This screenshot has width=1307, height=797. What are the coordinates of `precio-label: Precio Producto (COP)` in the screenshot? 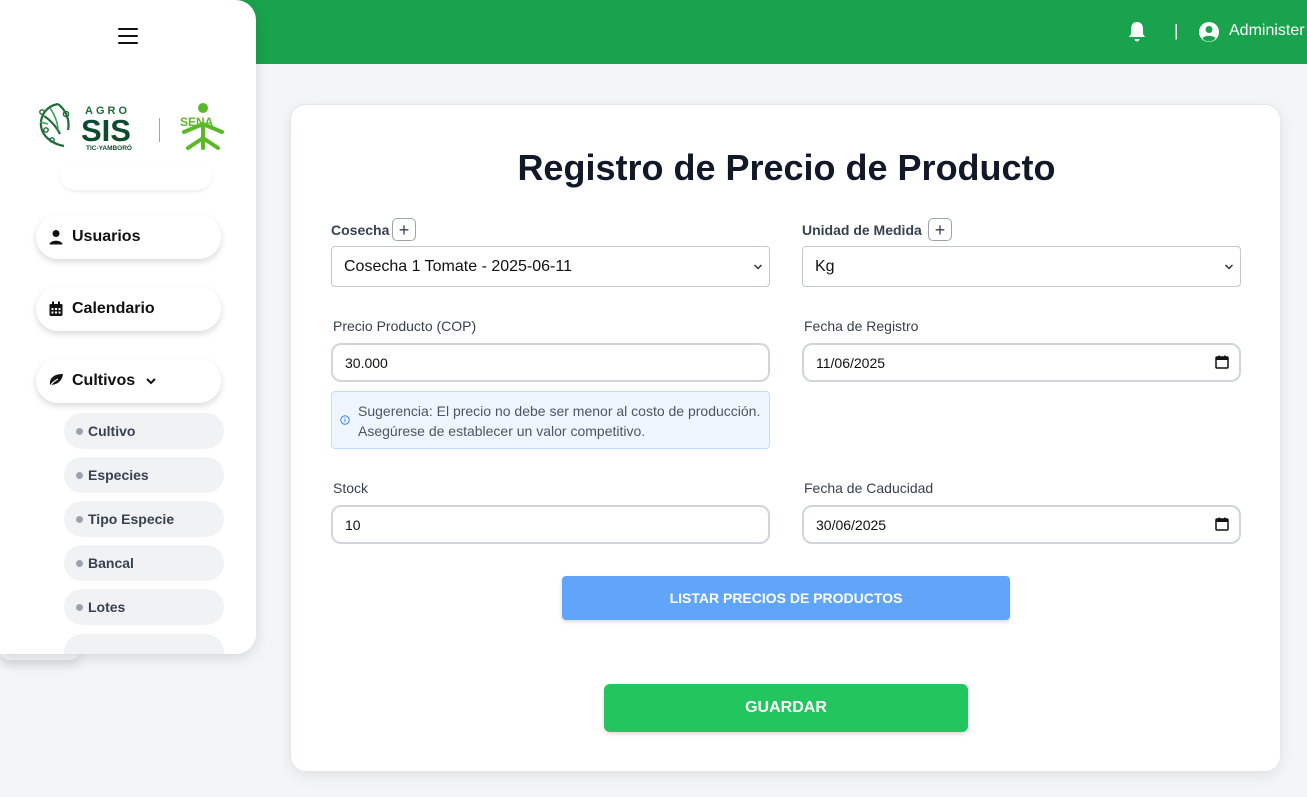 It's located at (405, 326).